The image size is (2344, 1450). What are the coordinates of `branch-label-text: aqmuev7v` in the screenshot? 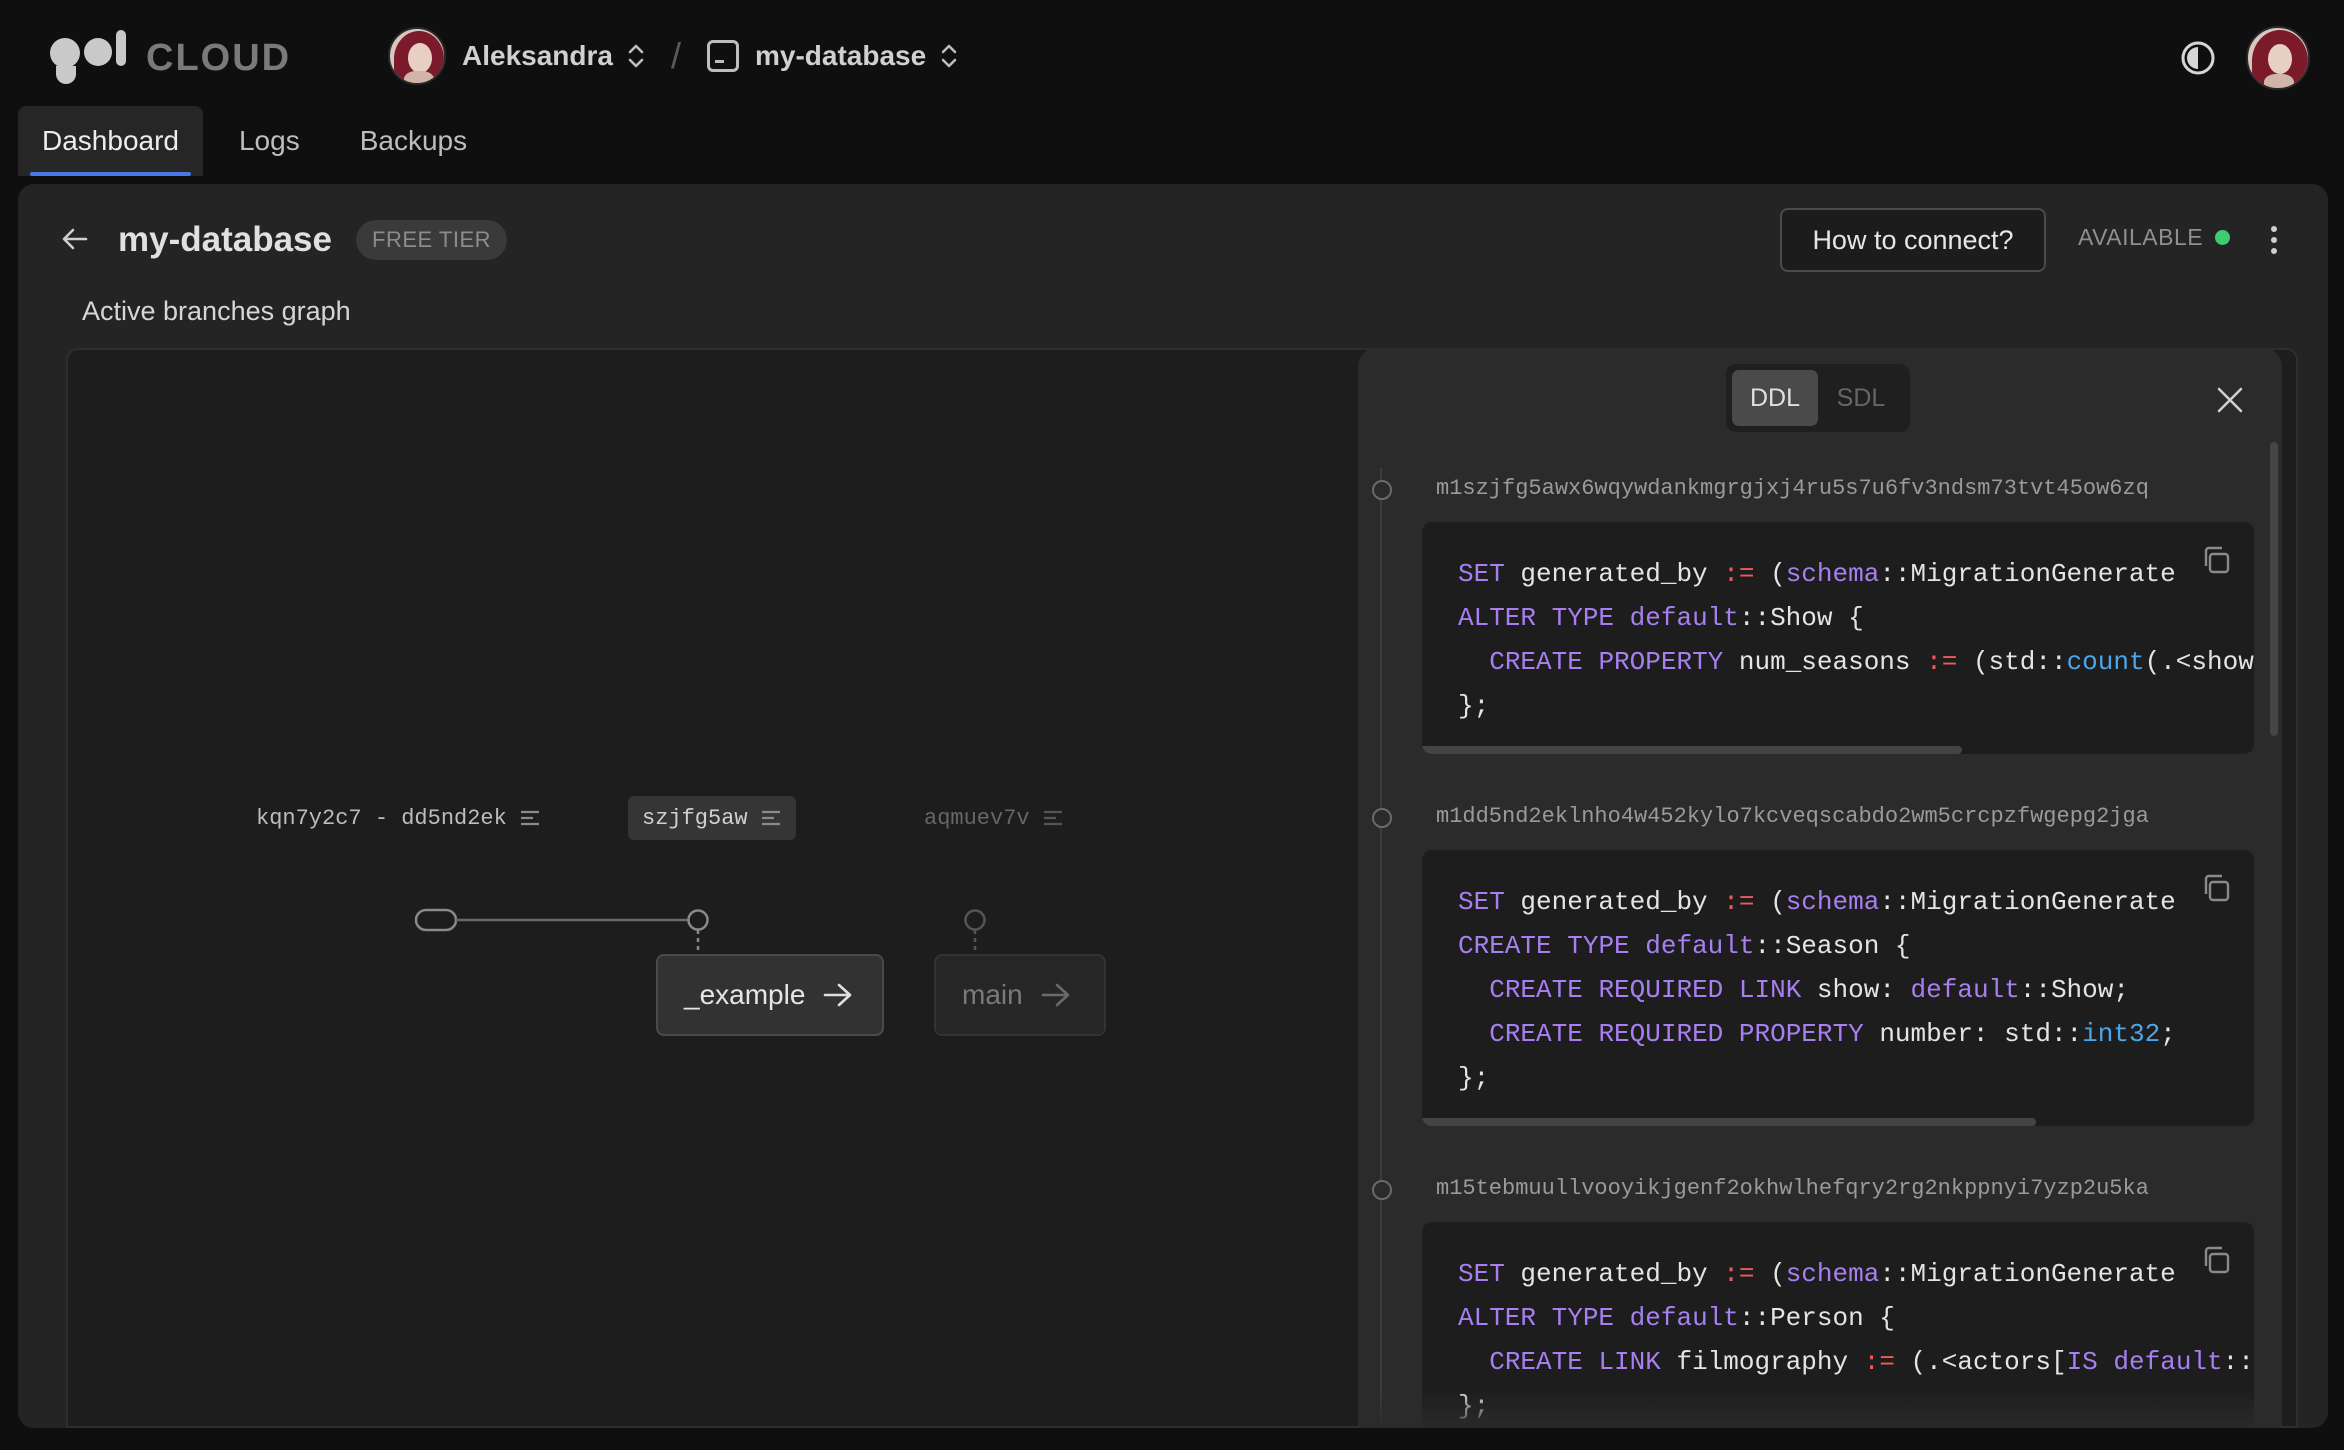 It's located at (977, 818).